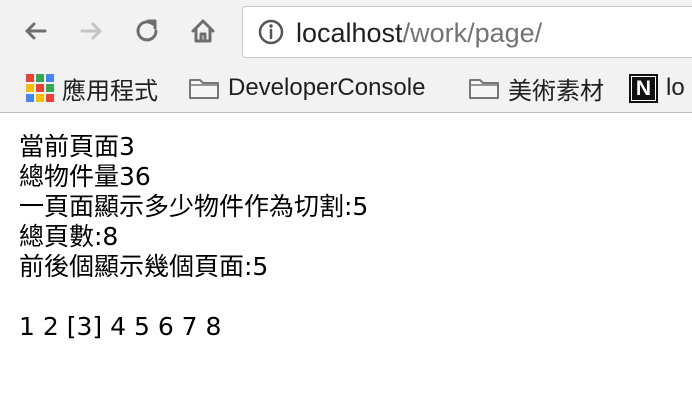  What do you see at coordinates (144, 266) in the screenshot?
I see `page-window-text: 前後個顯示幾個頁面:5` at bounding box center [144, 266].